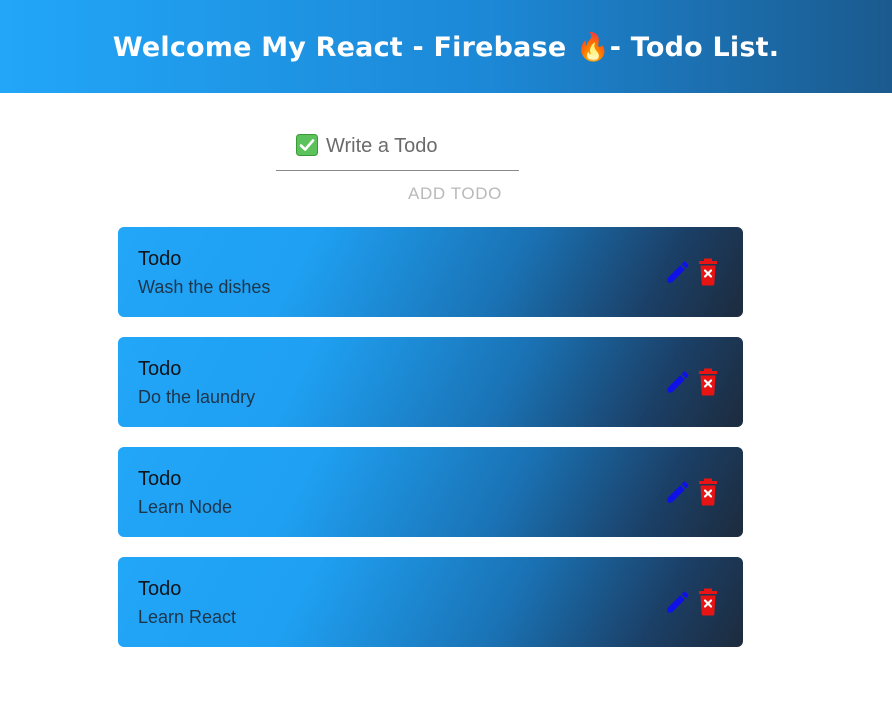 The width and height of the screenshot is (892, 718). What do you see at coordinates (421, 146) in the screenshot?
I see `todo-input` at bounding box center [421, 146].